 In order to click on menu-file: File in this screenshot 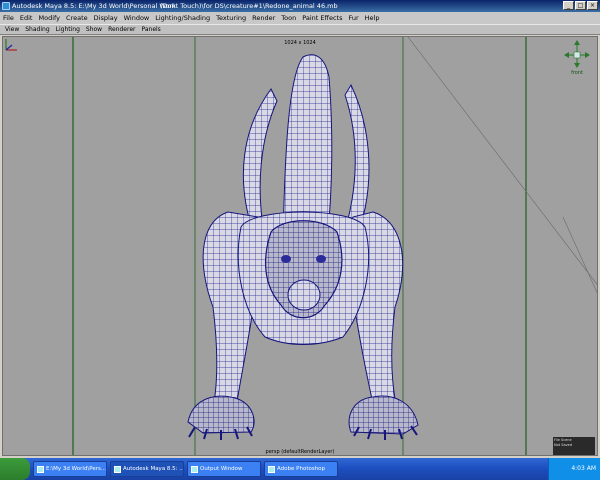, I will do `click(8, 18)`.